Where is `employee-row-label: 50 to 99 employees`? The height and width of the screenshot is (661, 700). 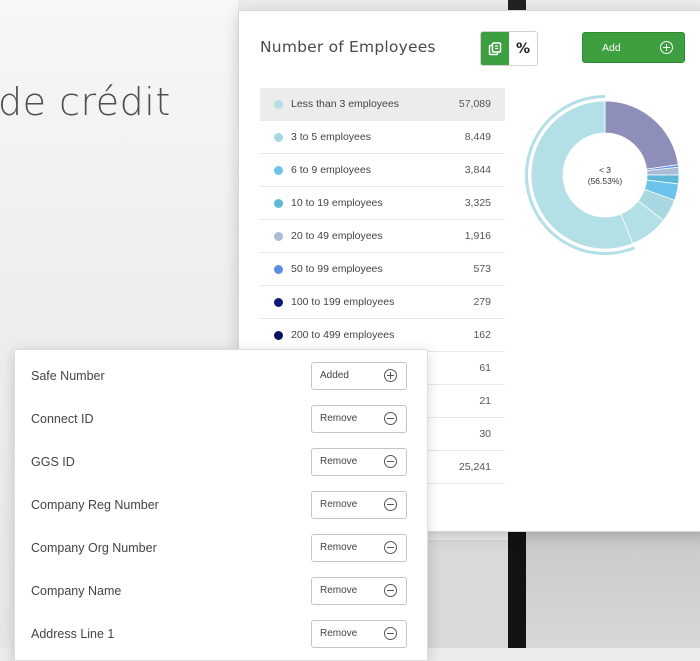 employee-row-label: 50 to 99 employees is located at coordinates (337, 269).